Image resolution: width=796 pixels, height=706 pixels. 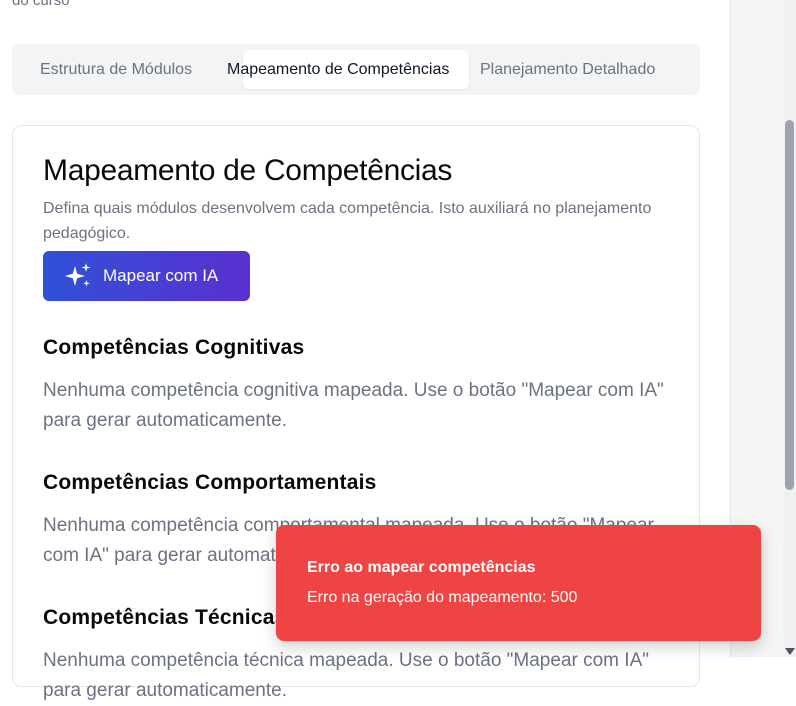 I want to click on course-description-fragment: do curso, so click(x=41, y=4).